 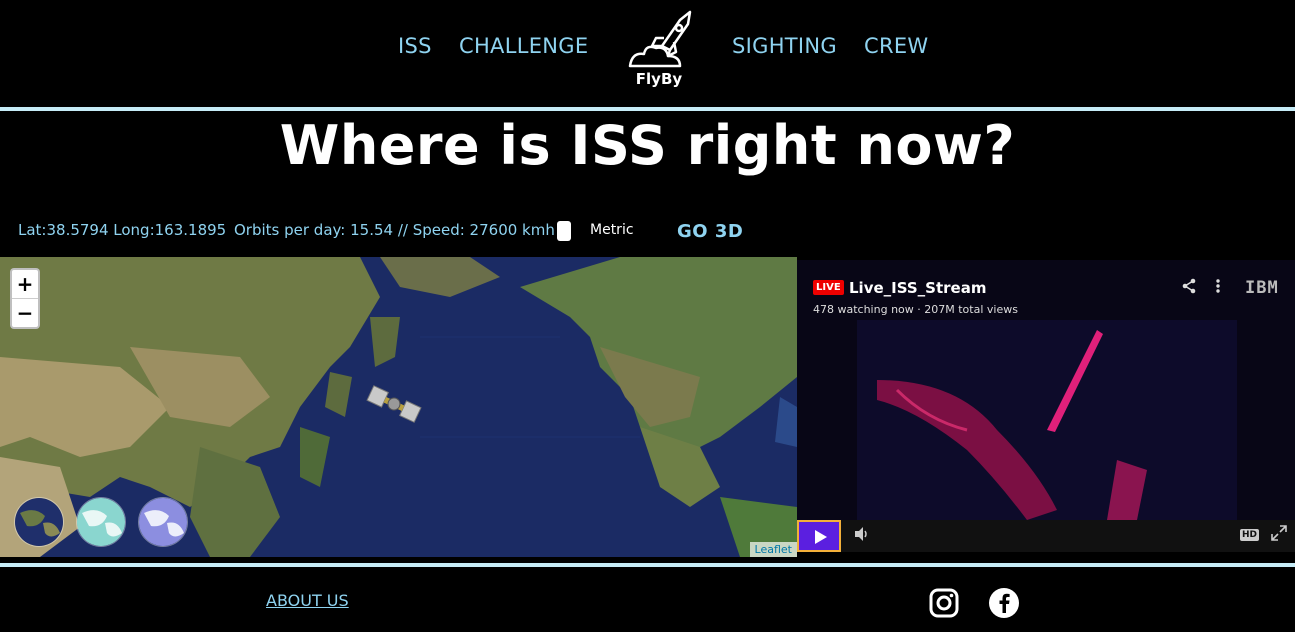 What do you see at coordinates (647, 109) in the screenshot?
I see `divider-top` at bounding box center [647, 109].